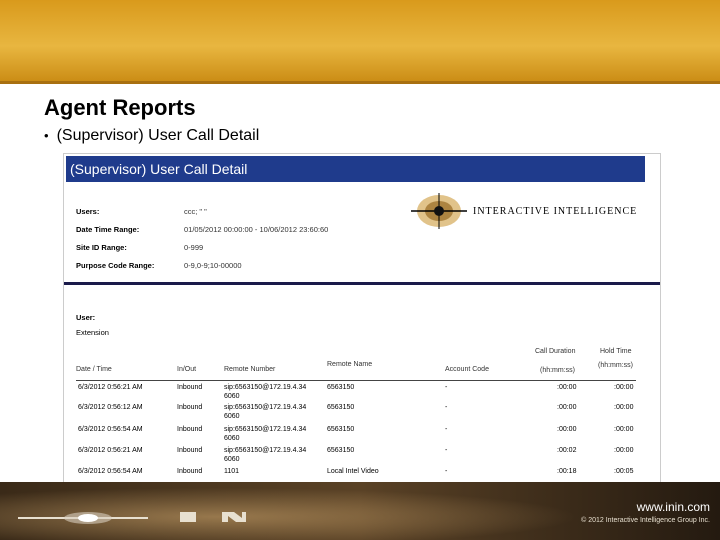  What do you see at coordinates (350, 364) in the screenshot?
I see `col-header-remote-name: Remote Name` at bounding box center [350, 364].